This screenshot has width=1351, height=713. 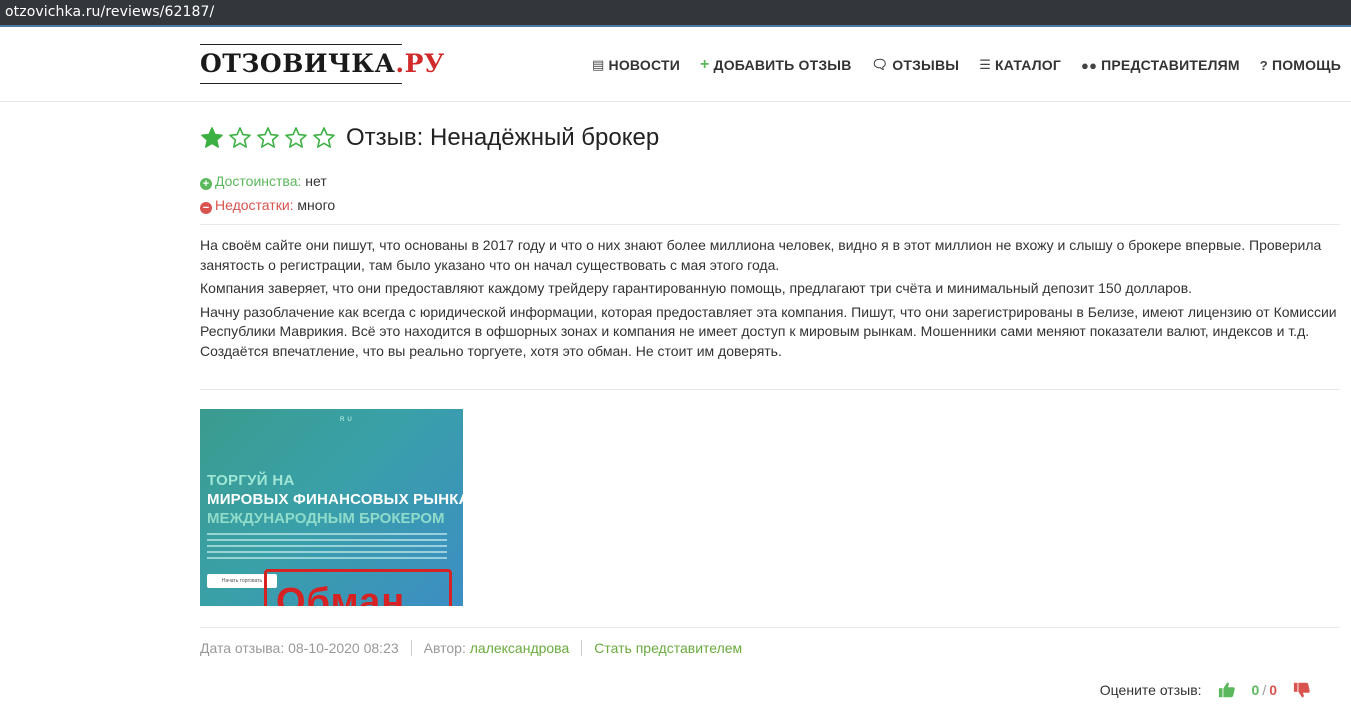 What do you see at coordinates (880, 64) in the screenshot?
I see `comments-icon: 🗨` at bounding box center [880, 64].